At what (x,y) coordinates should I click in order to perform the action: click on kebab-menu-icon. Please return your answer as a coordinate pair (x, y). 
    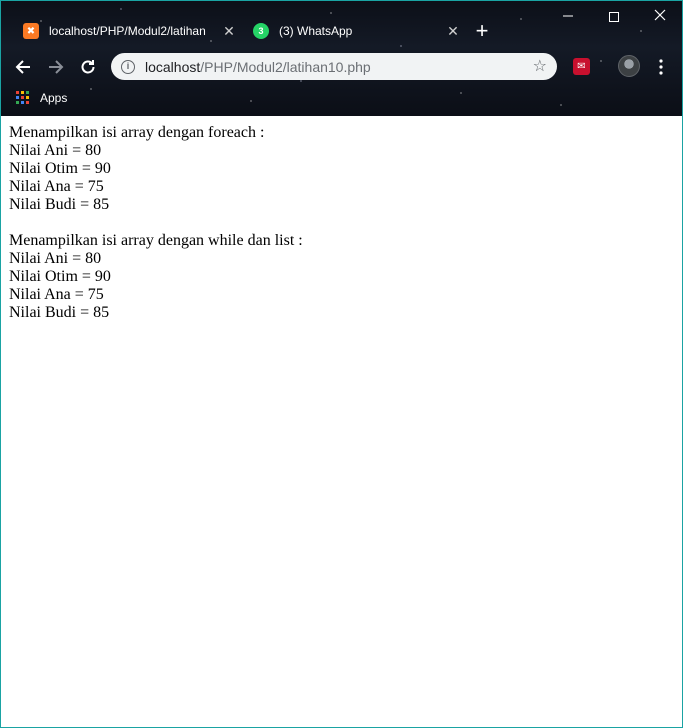
    Looking at the image, I should click on (661, 67).